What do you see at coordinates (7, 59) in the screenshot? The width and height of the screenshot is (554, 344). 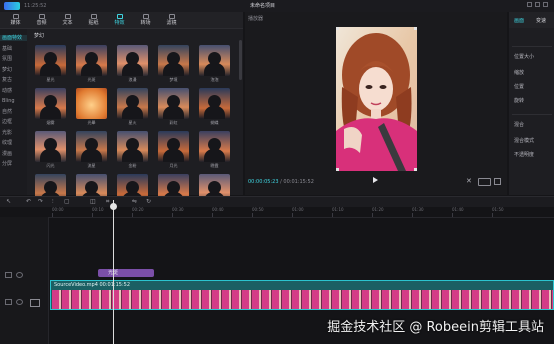 I see `category-item: 氛围` at bounding box center [7, 59].